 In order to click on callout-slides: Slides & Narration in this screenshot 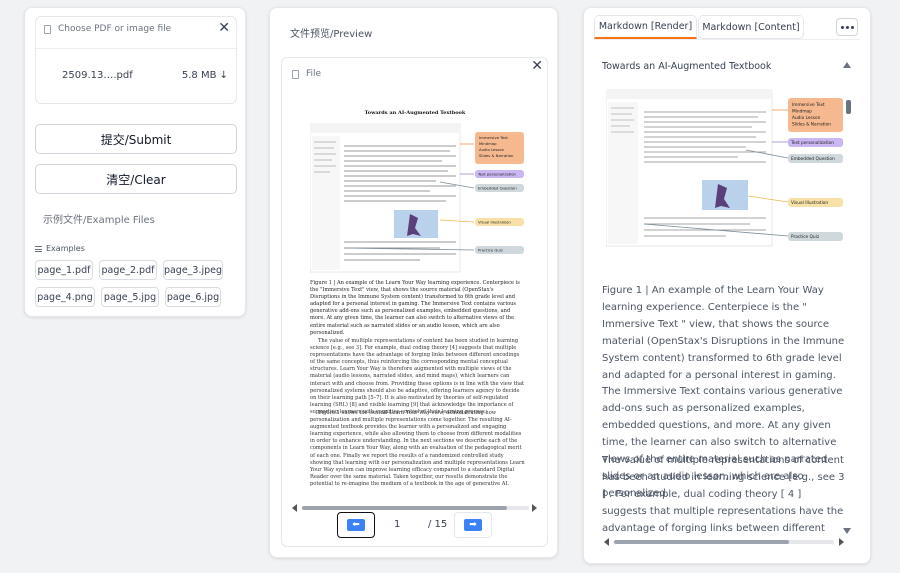, I will do `click(496, 155)`.